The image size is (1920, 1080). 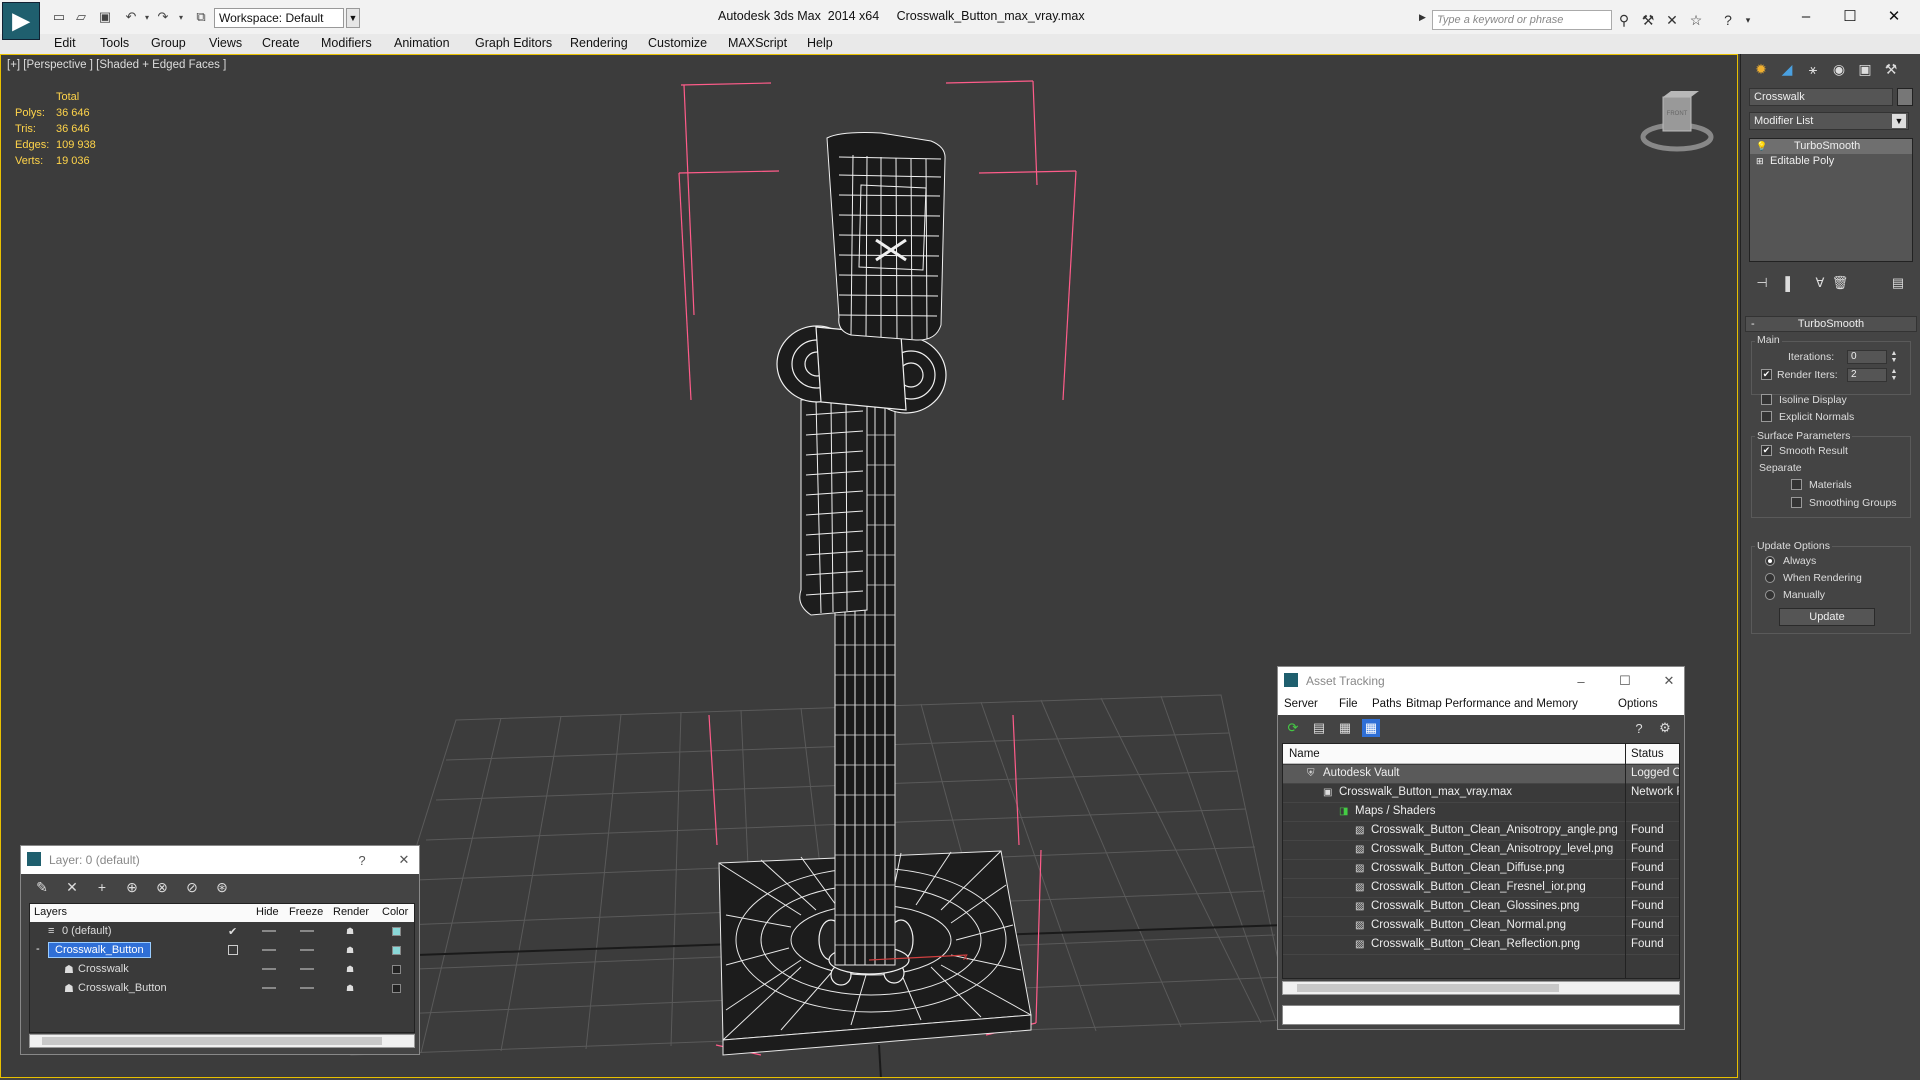 I want to click on menu-views: Views, so click(x=225, y=43).